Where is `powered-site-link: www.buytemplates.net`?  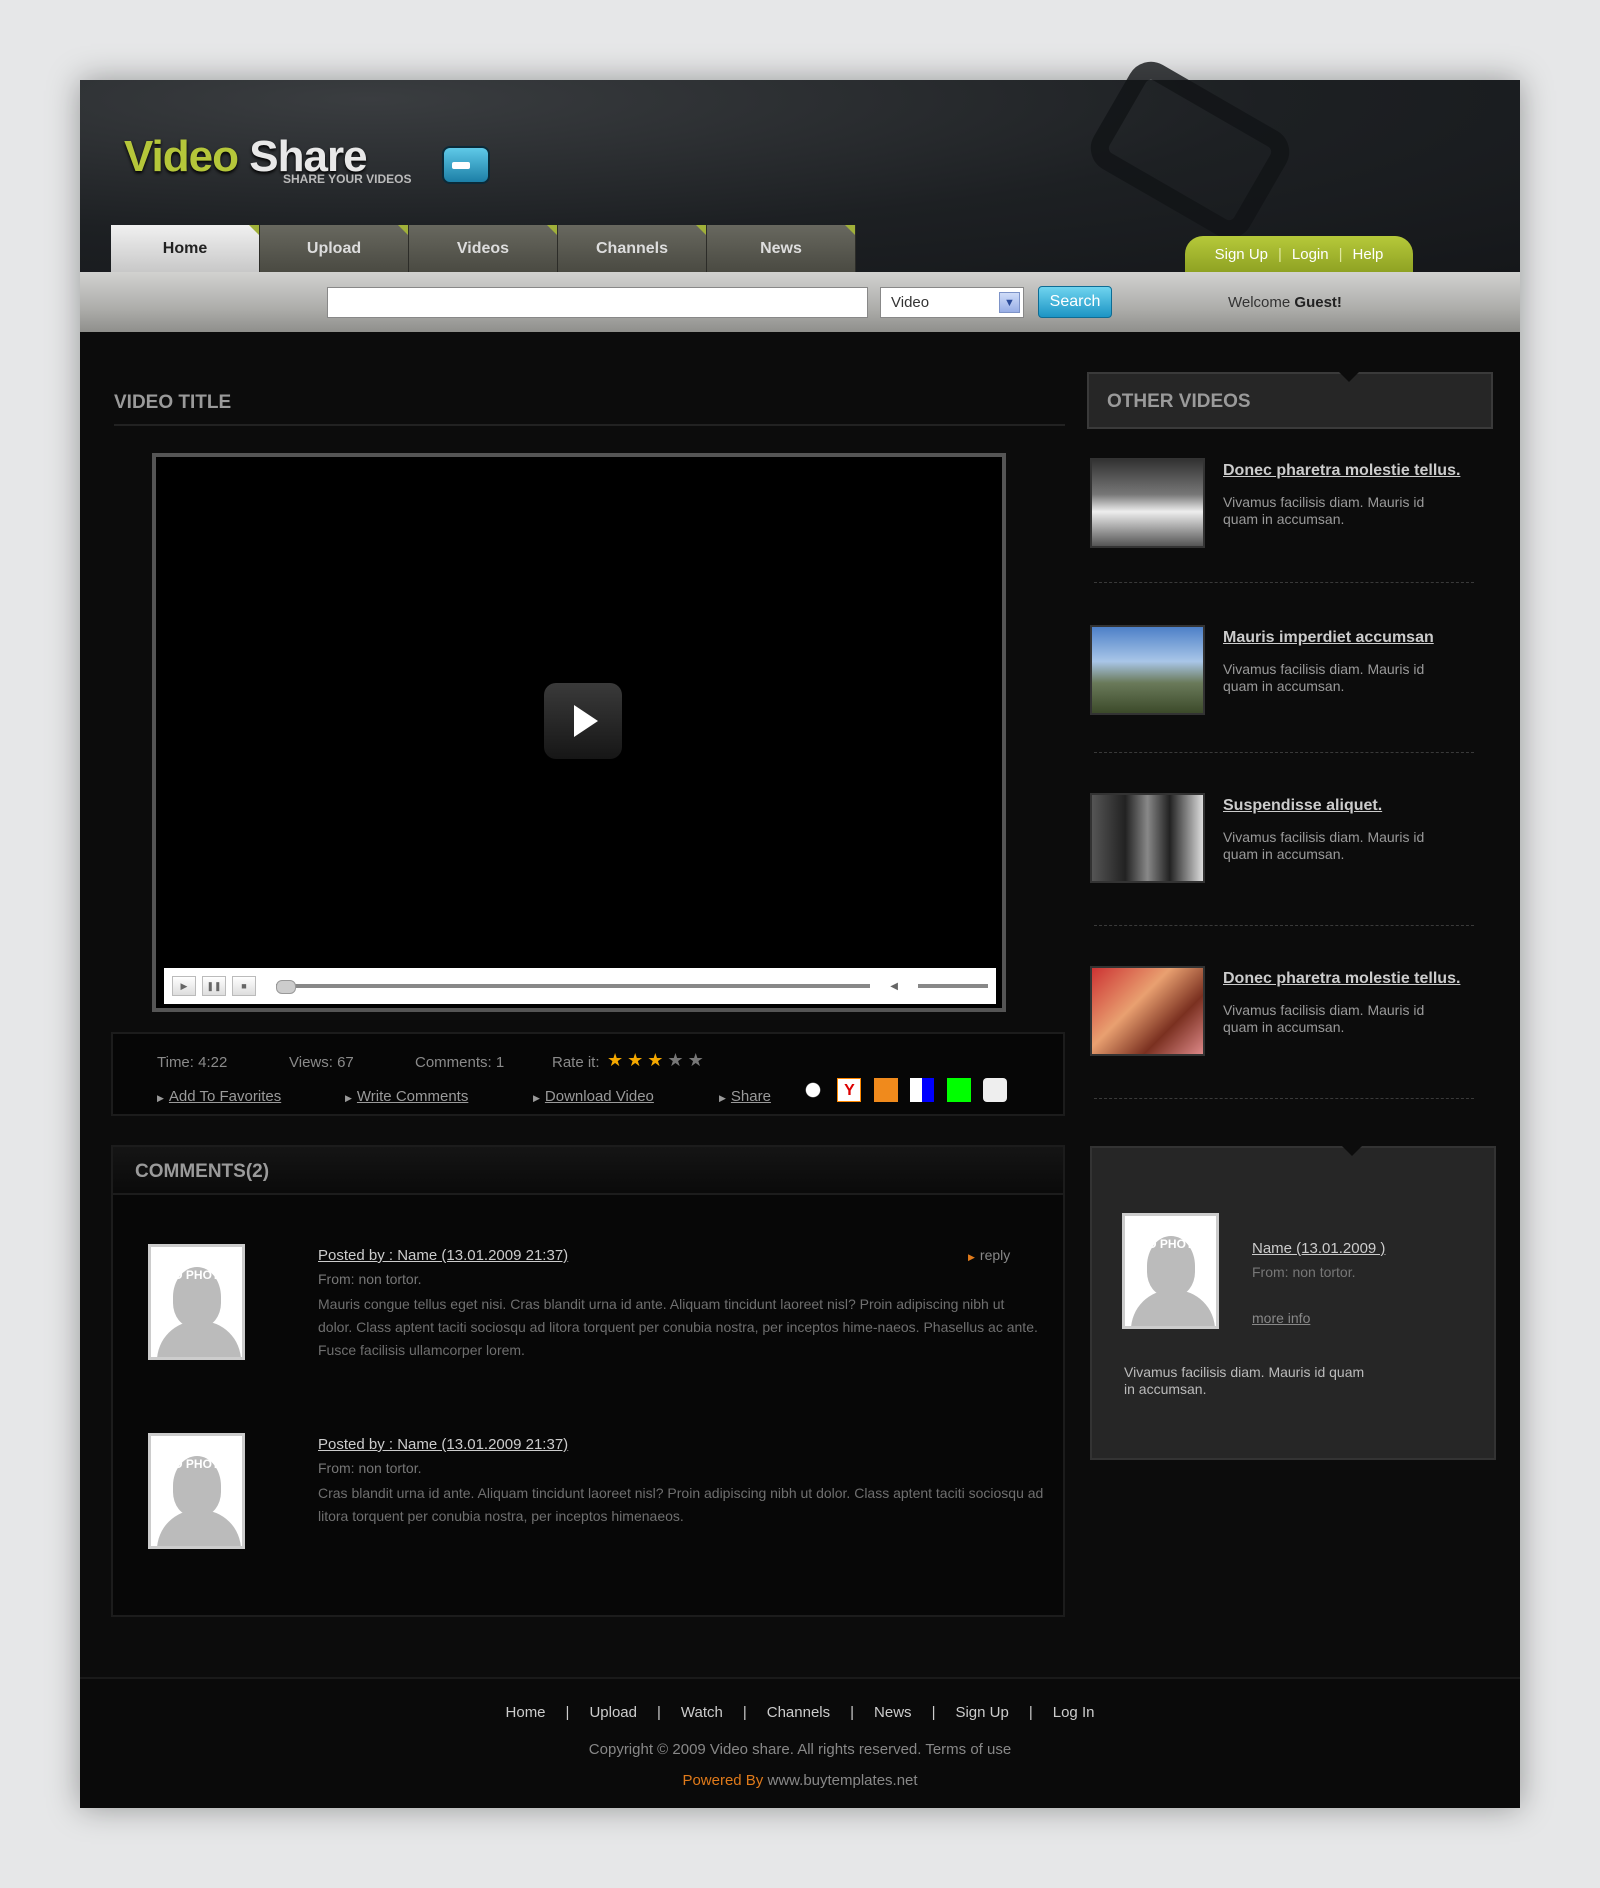
powered-site-link: www.buytemplates.net is located at coordinates (842, 1780).